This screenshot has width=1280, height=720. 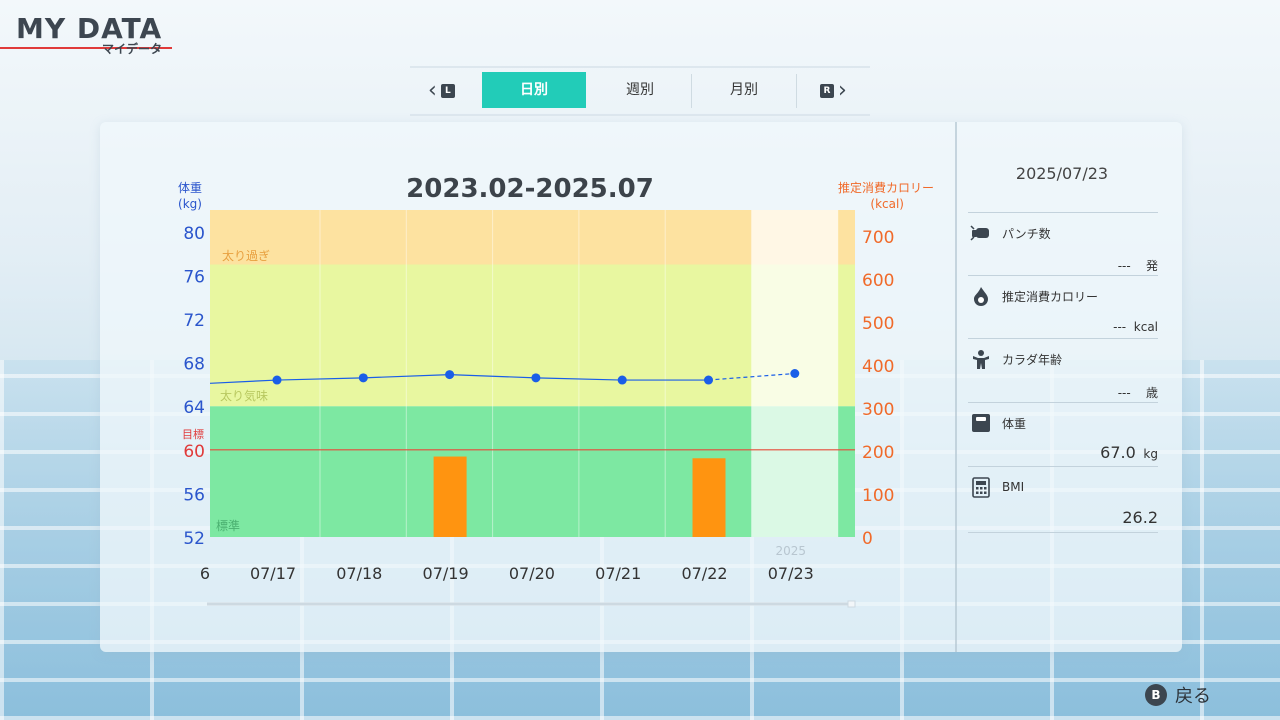 I want to click on x-axis-tick: 07/21, so click(x=618, y=573).